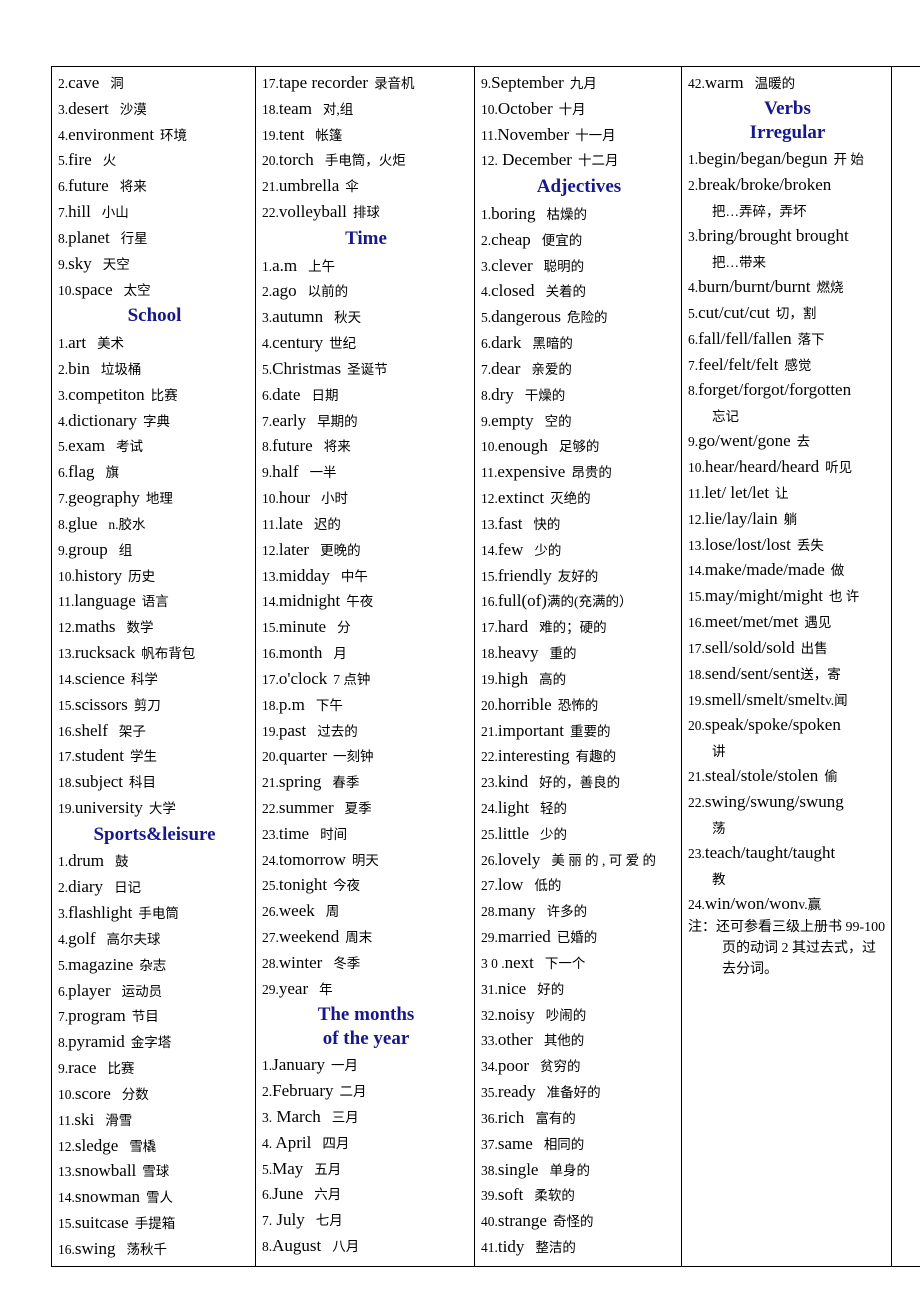 Image resolution: width=920 pixels, height=1302 pixels. I want to click on vocab-entry: 1.boring 枯燥的, so click(579, 214).